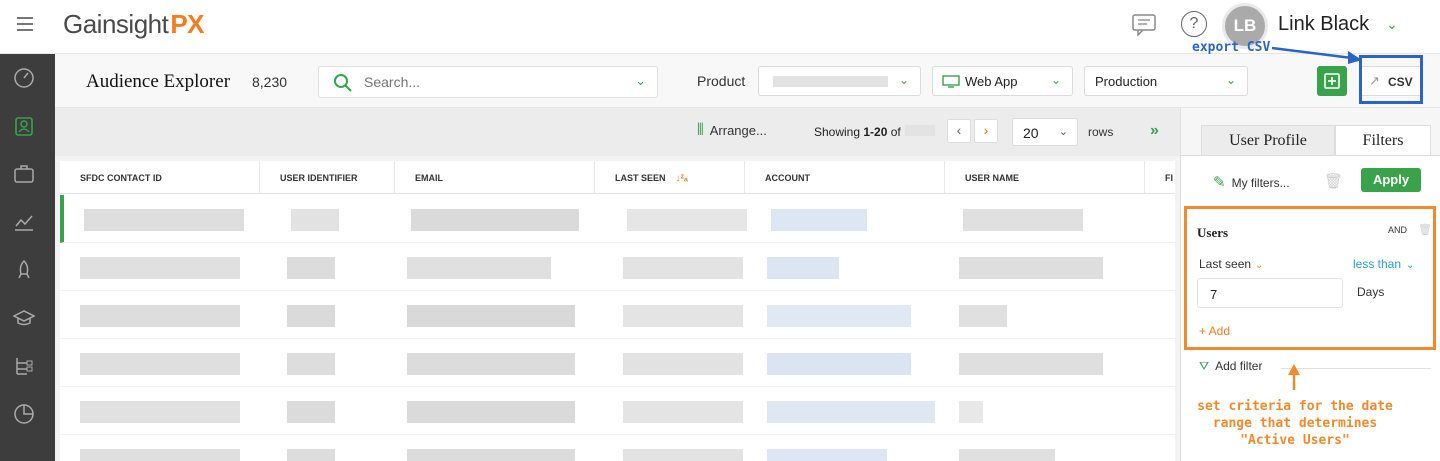 The width and height of the screenshot is (1440, 461). What do you see at coordinates (1160, 177) in the screenshot?
I see `column-header: FI` at bounding box center [1160, 177].